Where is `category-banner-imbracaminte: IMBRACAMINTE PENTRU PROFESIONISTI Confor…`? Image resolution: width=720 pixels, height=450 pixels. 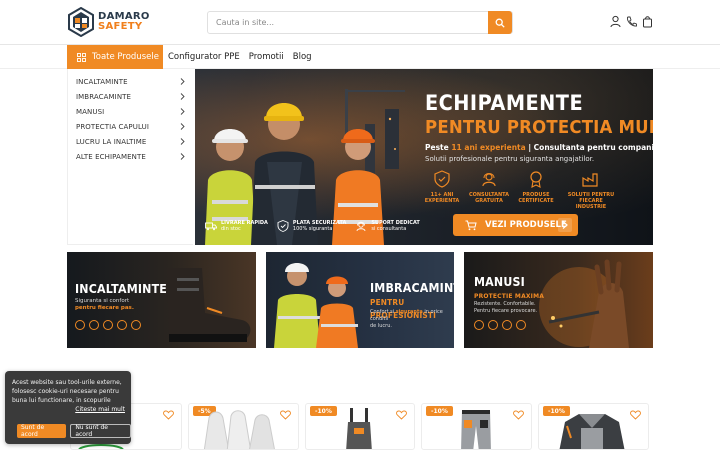 category-banner-imbracaminte: IMBRACAMINTE PENTRU PROFESIONISTI Confor… is located at coordinates (360, 300).